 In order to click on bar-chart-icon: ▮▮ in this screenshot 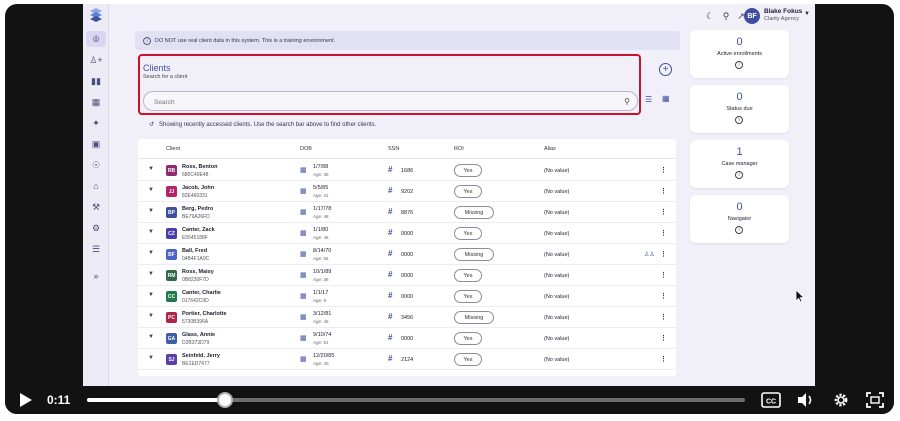, I will do `click(96, 80)`.